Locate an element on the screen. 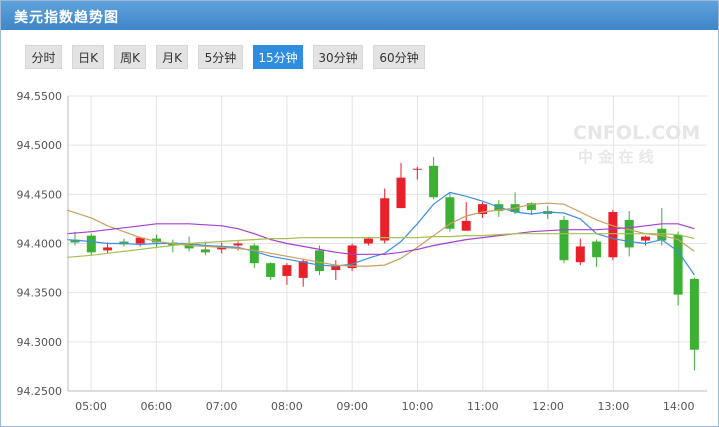  tab-60min: 60分钟 is located at coordinates (399, 57).